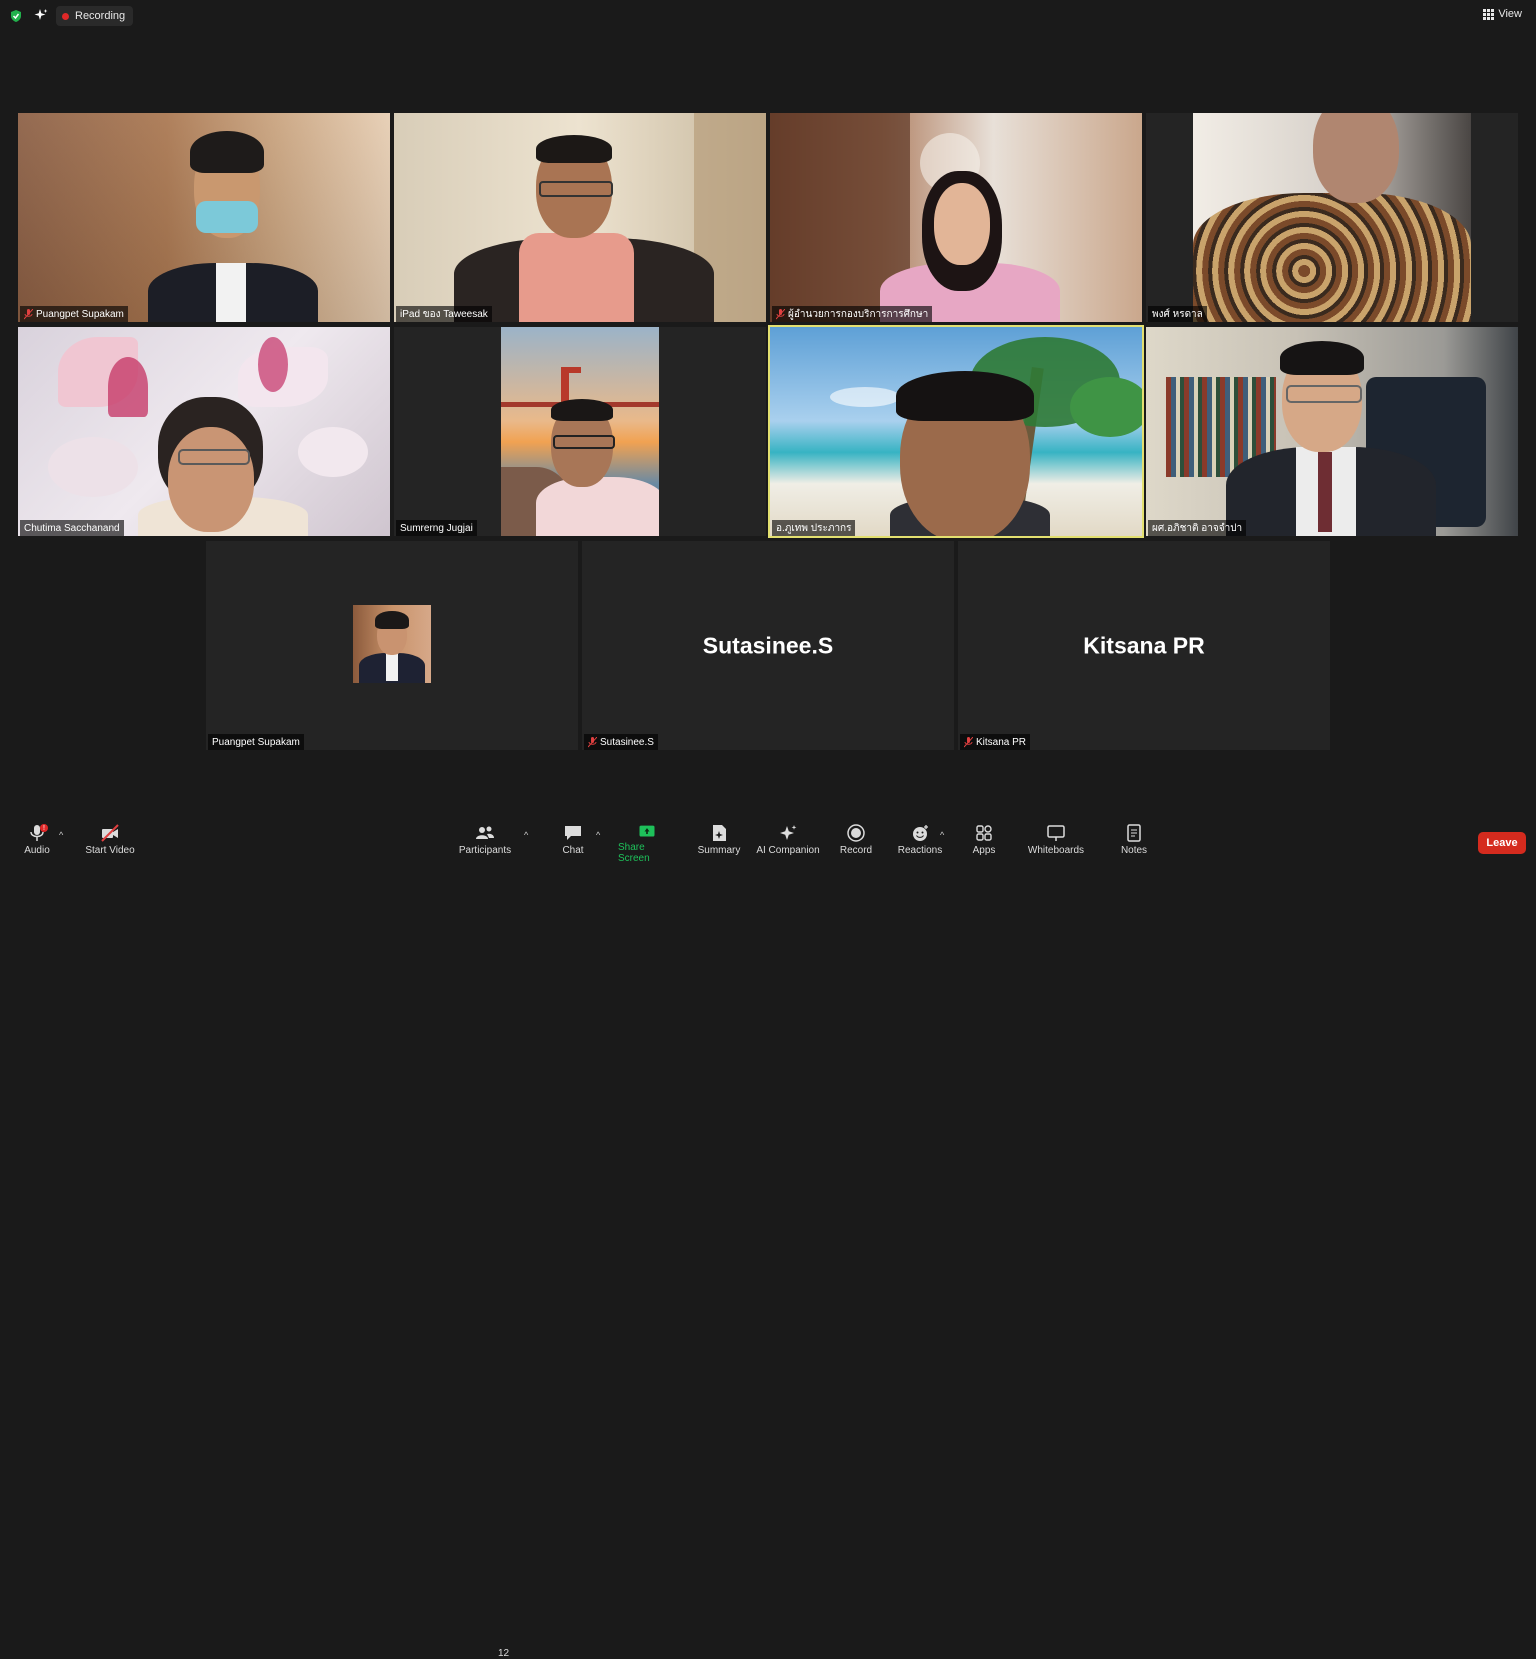 This screenshot has height=1659, width=1536. What do you see at coordinates (573, 844) in the screenshot?
I see `chat-button: Chat` at bounding box center [573, 844].